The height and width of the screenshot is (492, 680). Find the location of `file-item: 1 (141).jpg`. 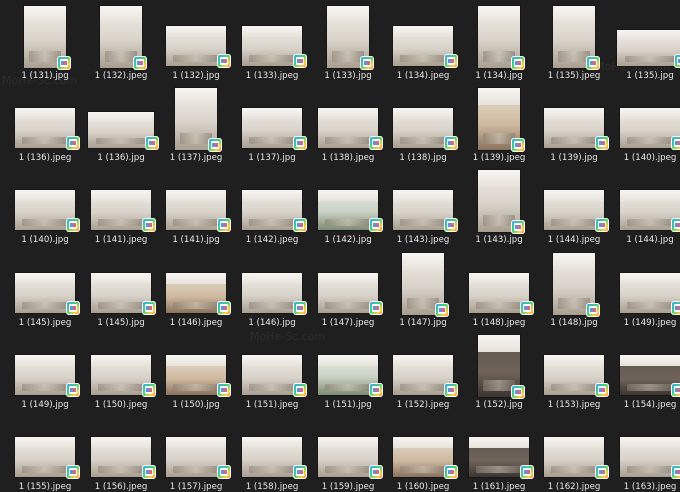

file-item: 1 (141).jpg is located at coordinates (196, 205).